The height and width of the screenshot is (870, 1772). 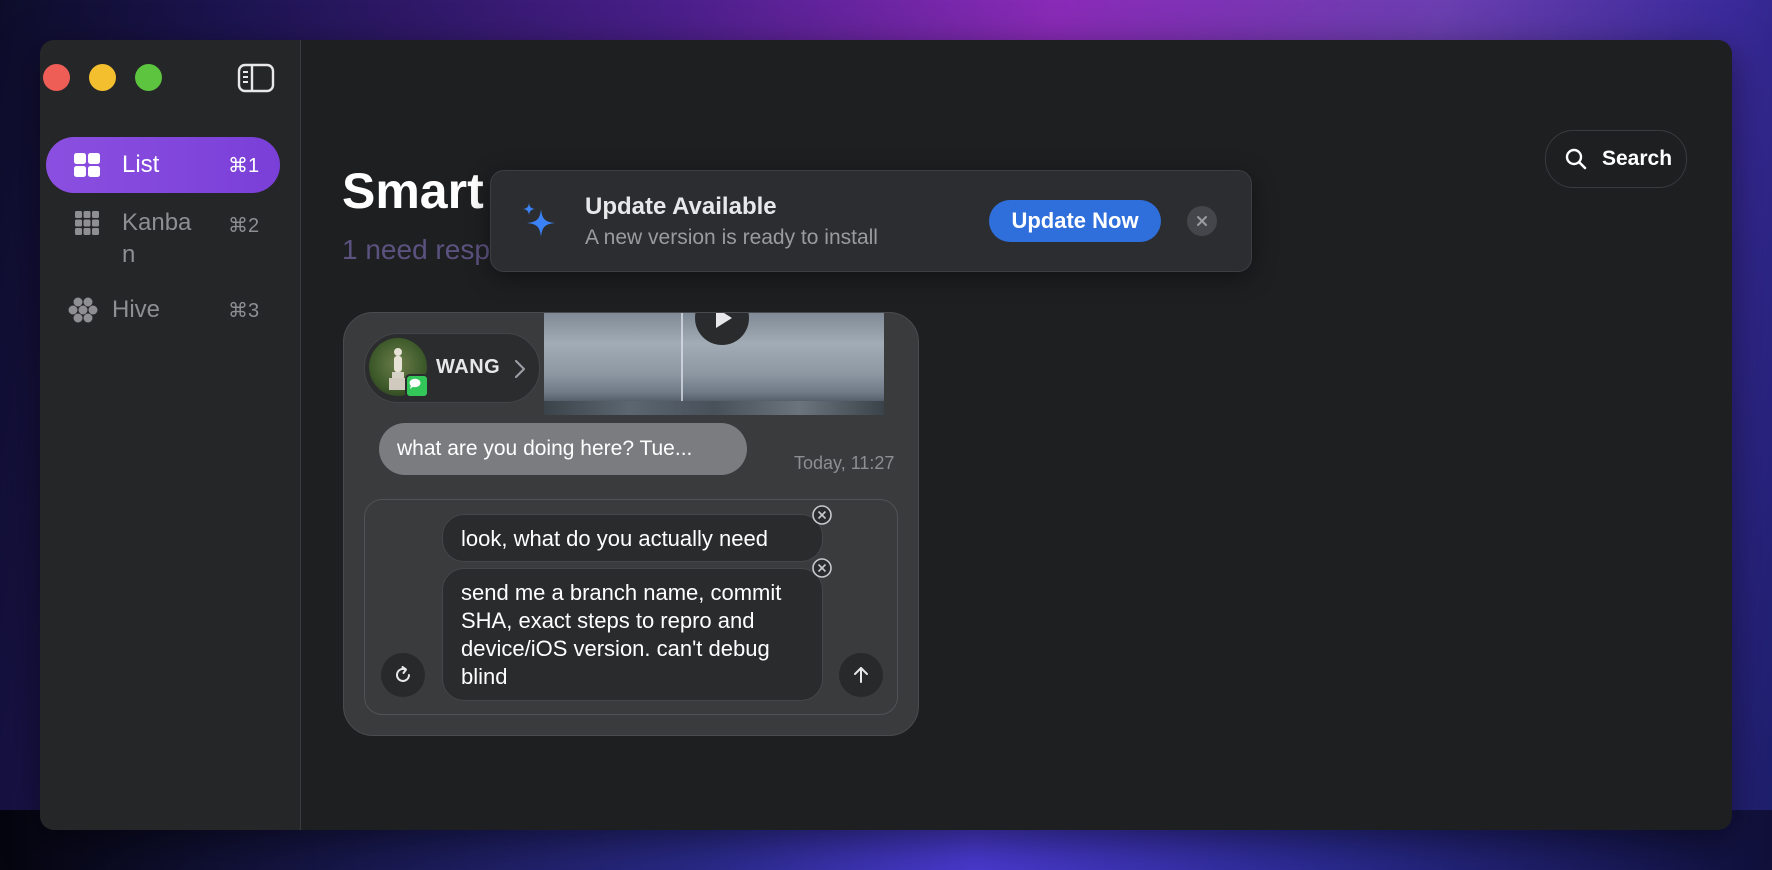 What do you see at coordinates (157, 238) in the screenshot?
I see `sidebar-item-label: Kanba n` at bounding box center [157, 238].